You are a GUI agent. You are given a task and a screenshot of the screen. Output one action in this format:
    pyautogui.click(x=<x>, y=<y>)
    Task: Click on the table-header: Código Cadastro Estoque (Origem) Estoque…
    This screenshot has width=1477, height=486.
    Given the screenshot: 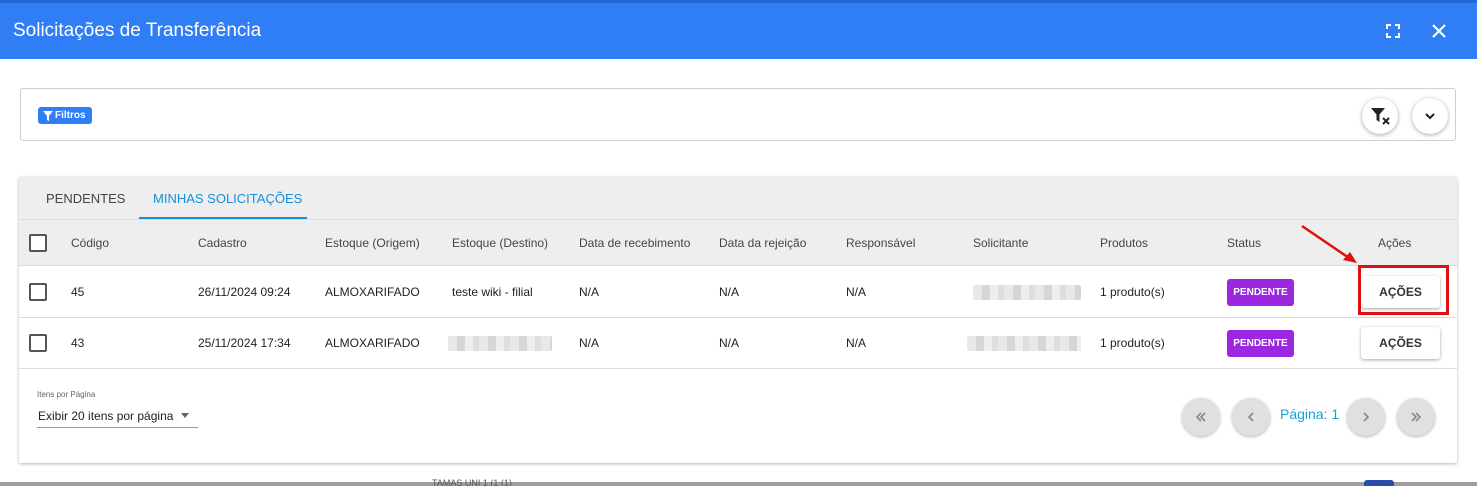 What is the action you would take?
    pyautogui.click(x=738, y=243)
    